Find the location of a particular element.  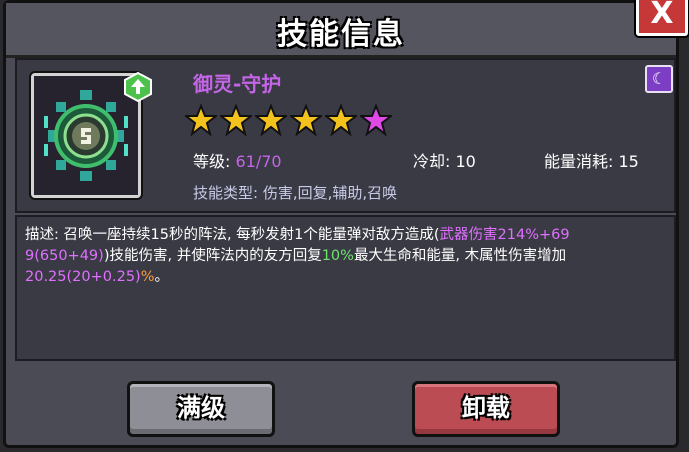

max-level-button: 满级 is located at coordinates (201, 409).